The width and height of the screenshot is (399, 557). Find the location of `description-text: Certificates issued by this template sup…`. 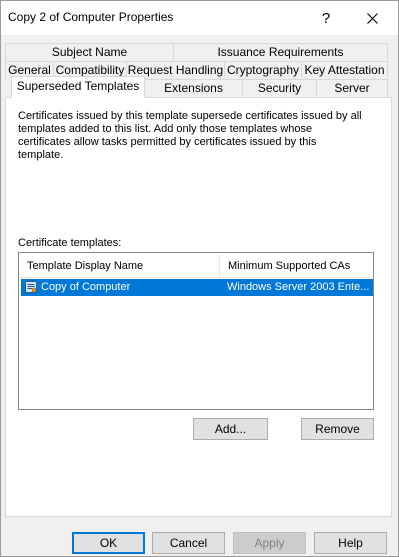

description-text: Certificates issued by this template sup… is located at coordinates (190, 135).